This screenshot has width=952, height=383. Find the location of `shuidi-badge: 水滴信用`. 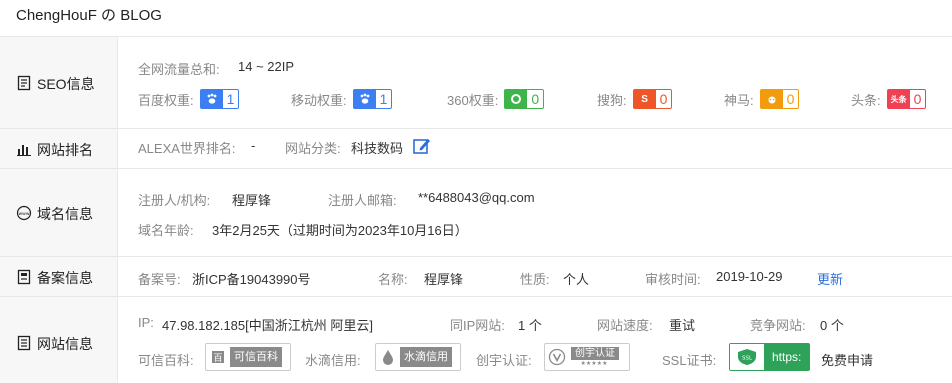

shuidi-badge: 水滴信用 is located at coordinates (418, 357).